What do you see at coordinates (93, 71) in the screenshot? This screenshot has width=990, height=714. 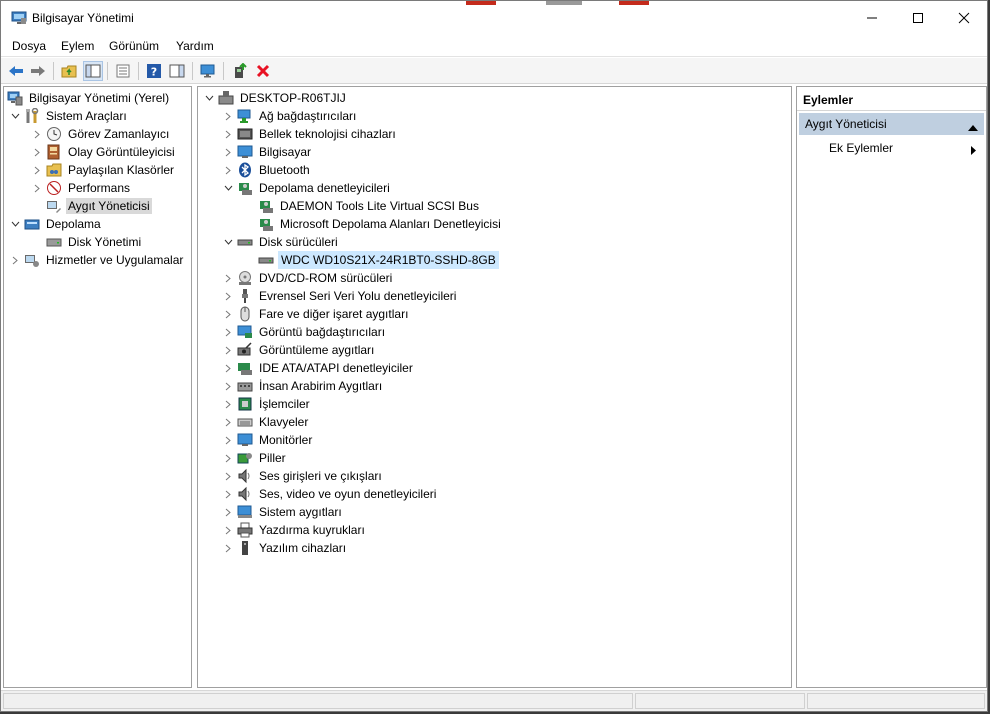 I see `show-hide-console-tree-button` at bounding box center [93, 71].